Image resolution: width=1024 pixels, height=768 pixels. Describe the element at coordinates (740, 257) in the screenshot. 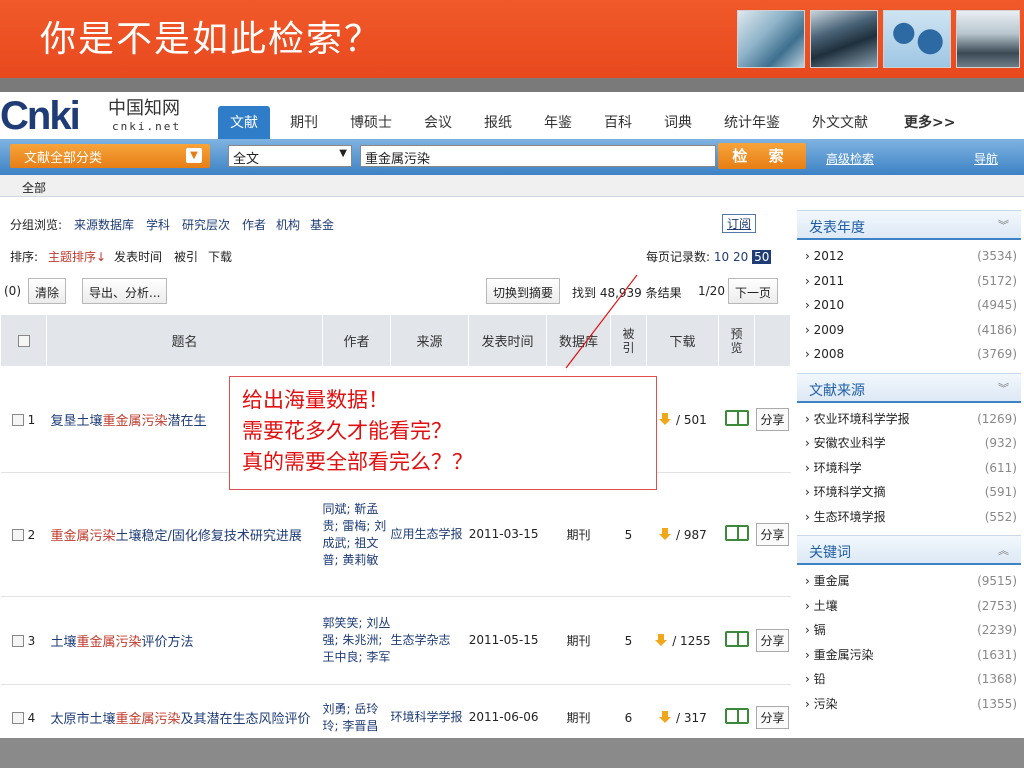

I see `per-page-20: 20` at that location.